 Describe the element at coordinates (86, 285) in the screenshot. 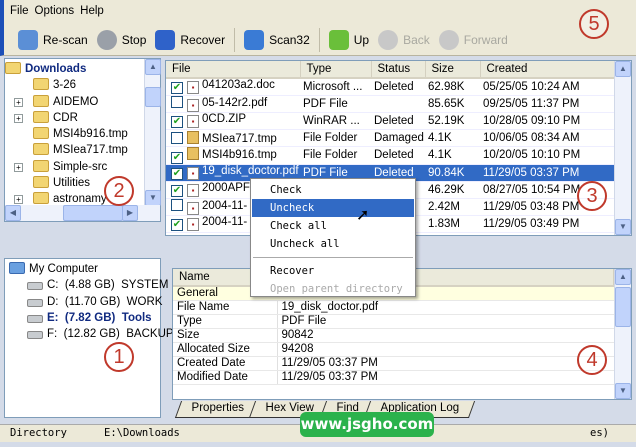

I see `drive-item: C: (4.88 GB) SYSTEM` at that location.